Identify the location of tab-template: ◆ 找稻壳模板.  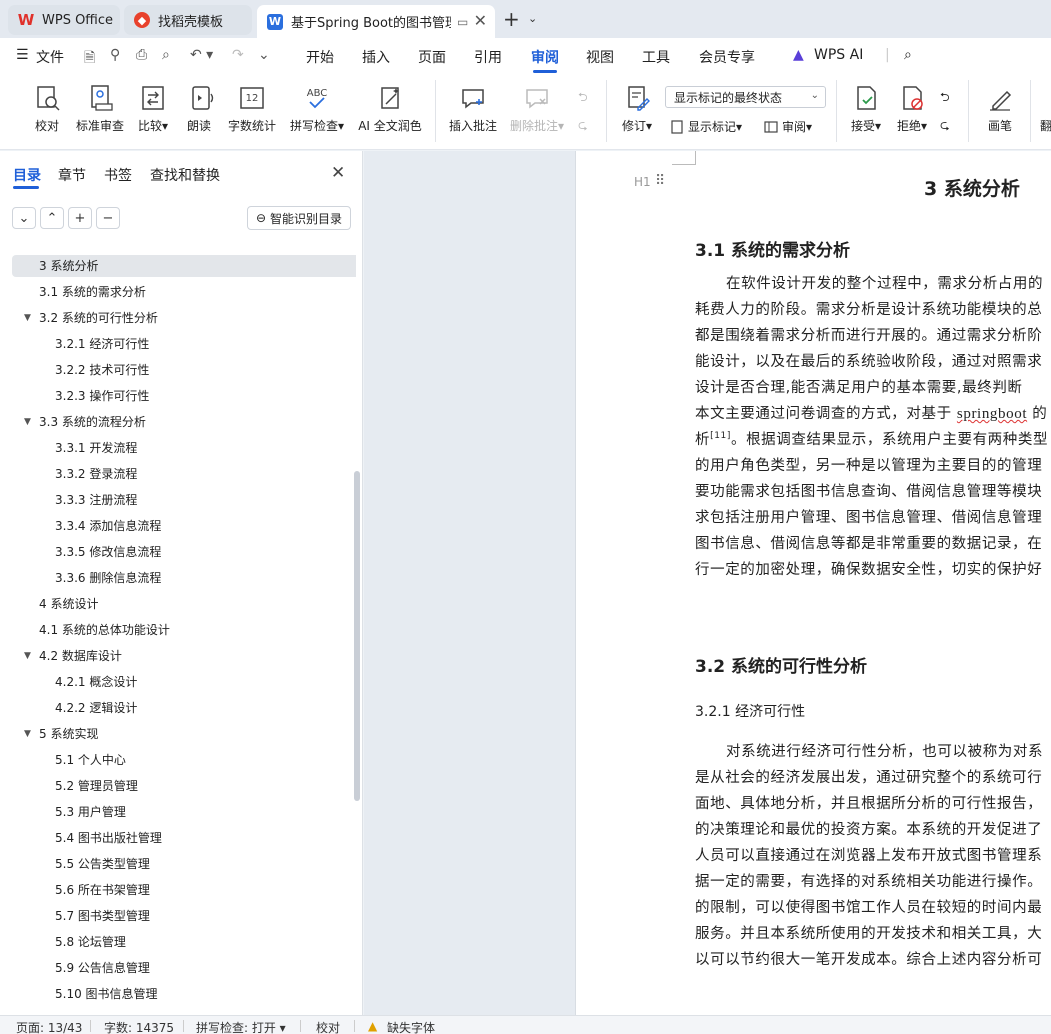
(188, 20).